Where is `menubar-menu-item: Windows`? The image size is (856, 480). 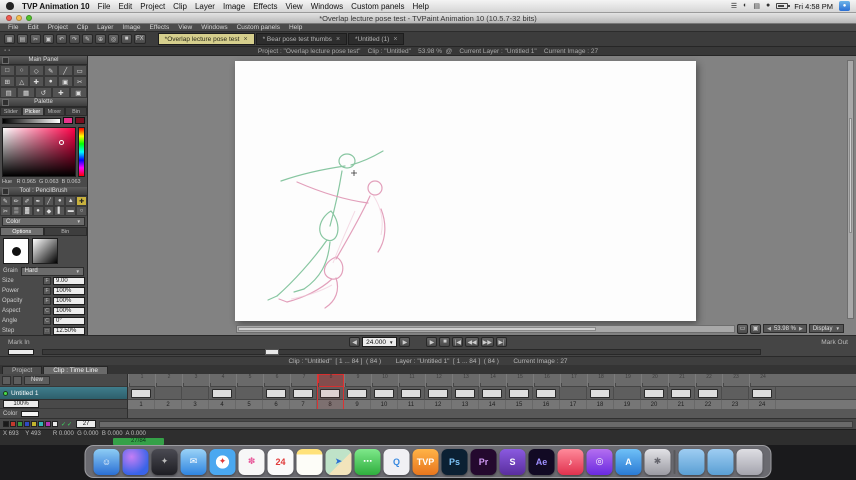 menubar-menu-item: Windows is located at coordinates (327, 6).